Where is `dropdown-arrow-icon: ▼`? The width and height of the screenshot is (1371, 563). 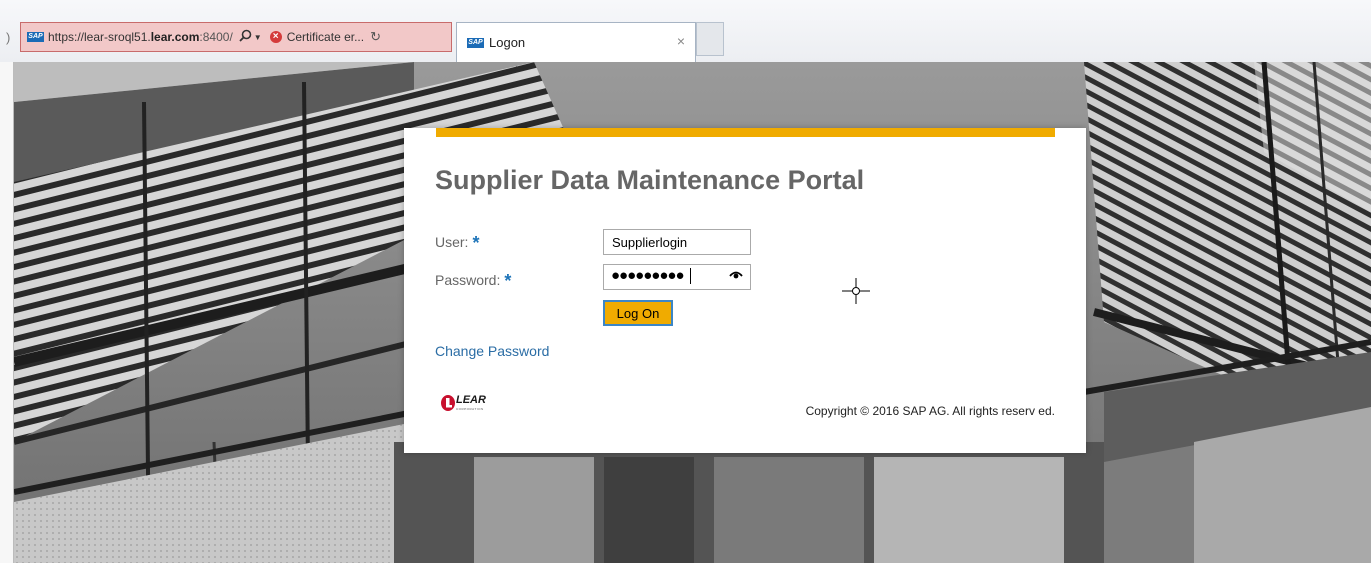 dropdown-arrow-icon: ▼ is located at coordinates (258, 37).